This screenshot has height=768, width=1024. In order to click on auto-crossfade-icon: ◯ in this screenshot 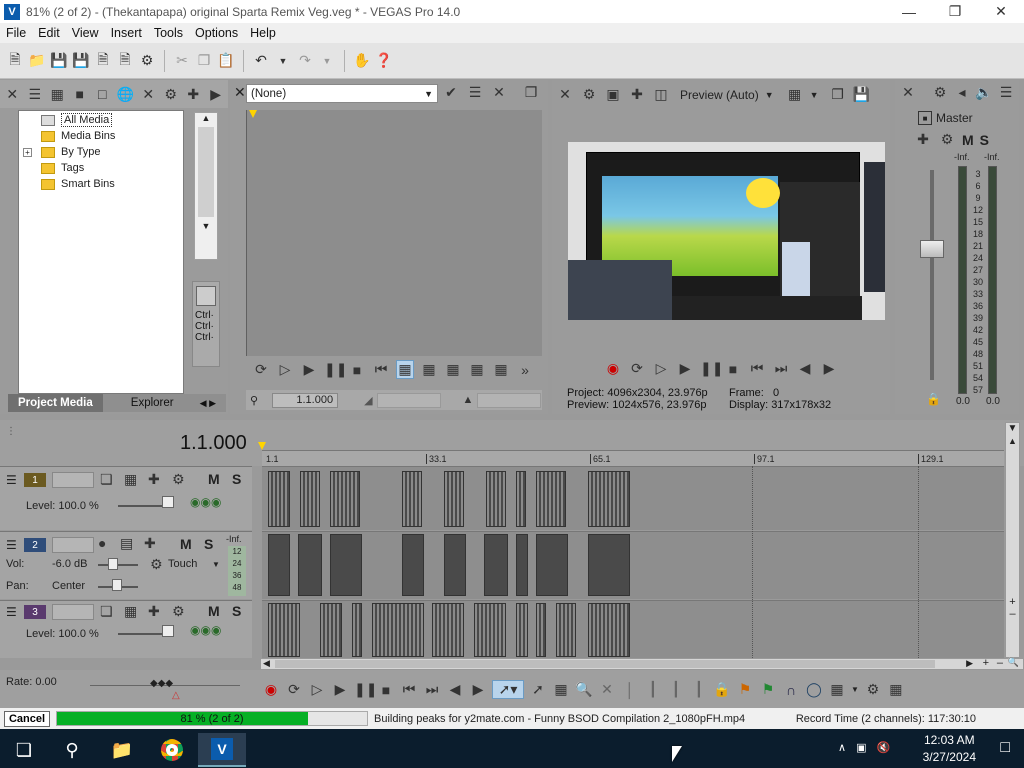, I will do `click(814, 689)`.